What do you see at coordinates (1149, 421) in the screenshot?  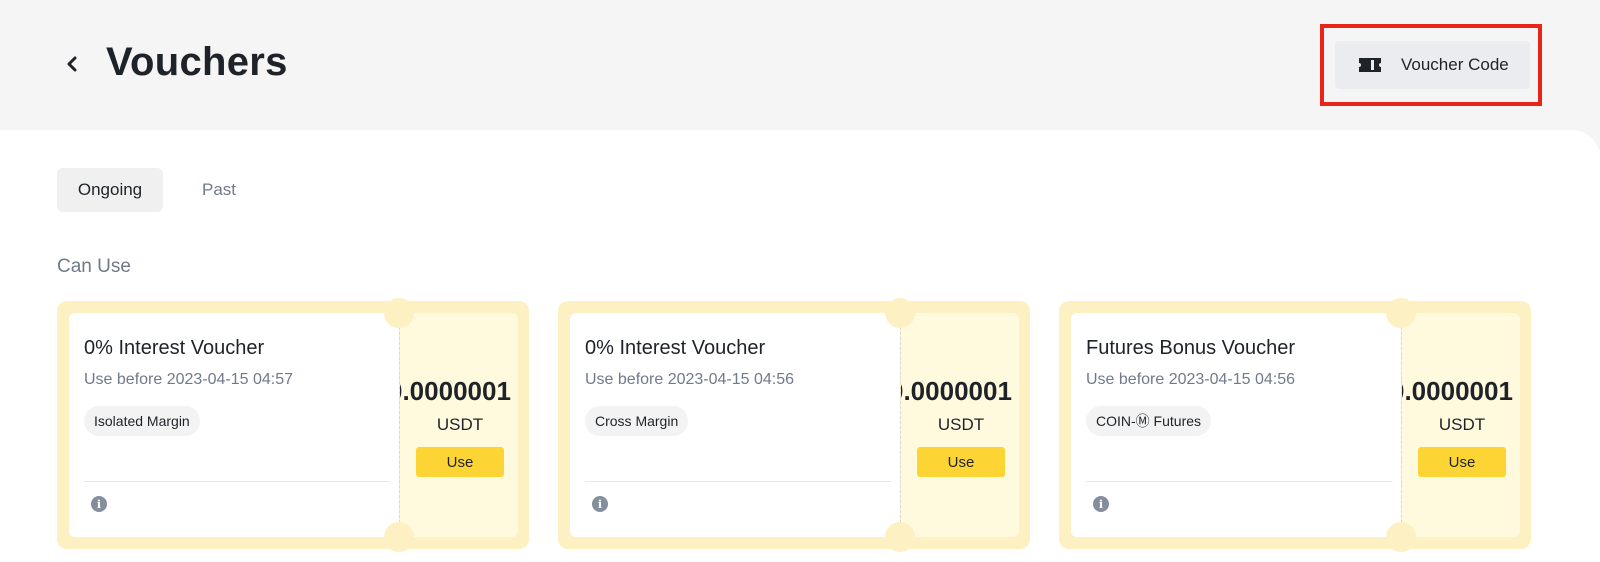 I see `voucher-tag: COIN-Ⓜ Futures` at bounding box center [1149, 421].